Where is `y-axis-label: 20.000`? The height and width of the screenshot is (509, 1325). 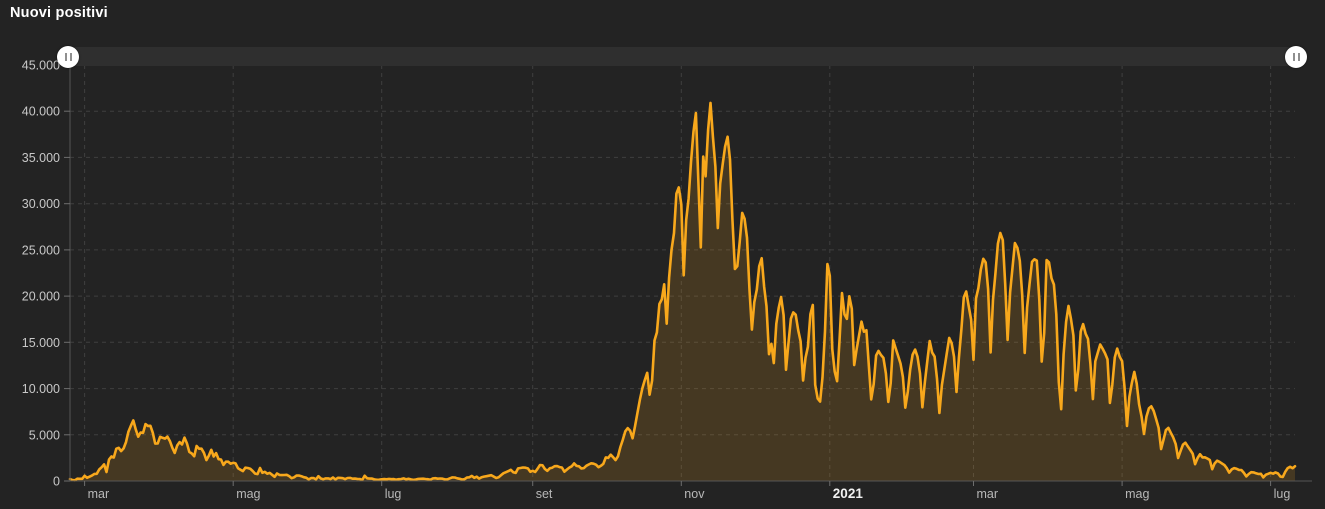 y-axis-label: 20.000 is located at coordinates (41, 297).